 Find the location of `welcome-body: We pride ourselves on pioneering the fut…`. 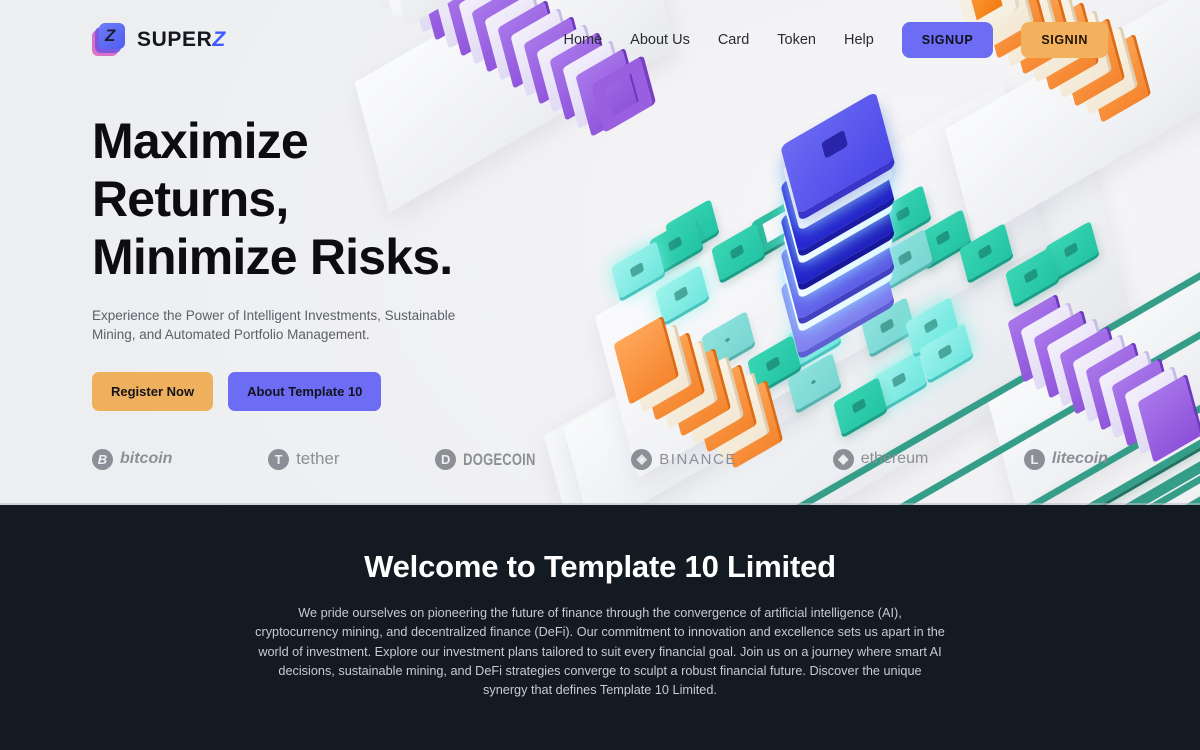

welcome-body: We pride ourselves on pioneering the fut… is located at coordinates (600, 652).